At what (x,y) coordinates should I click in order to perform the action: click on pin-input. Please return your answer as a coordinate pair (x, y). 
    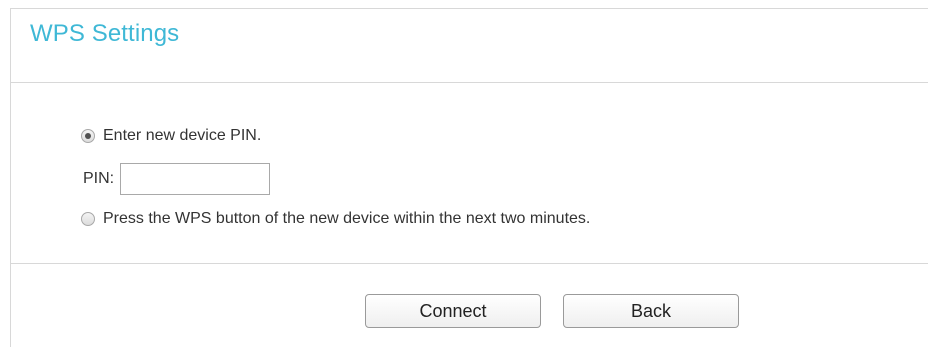
    Looking at the image, I should click on (195, 179).